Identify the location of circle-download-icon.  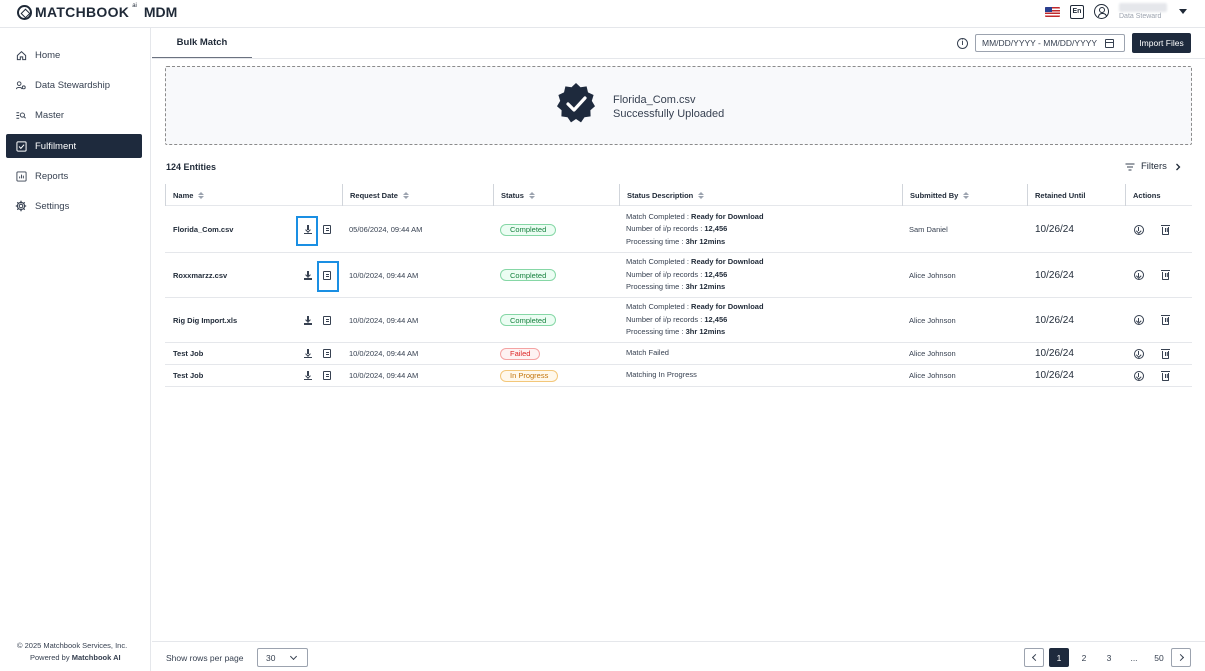
(1139, 320).